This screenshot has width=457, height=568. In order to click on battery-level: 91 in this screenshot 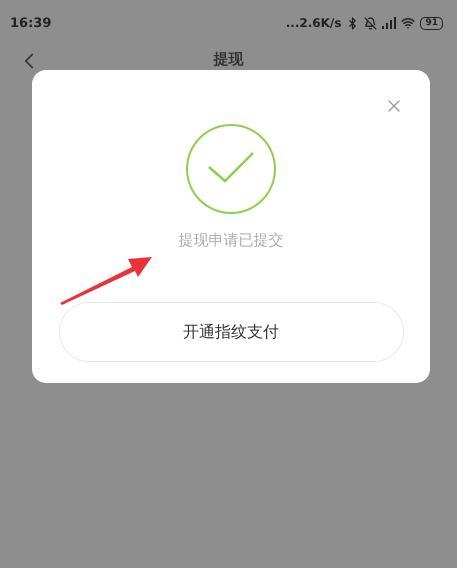, I will do `click(431, 23)`.